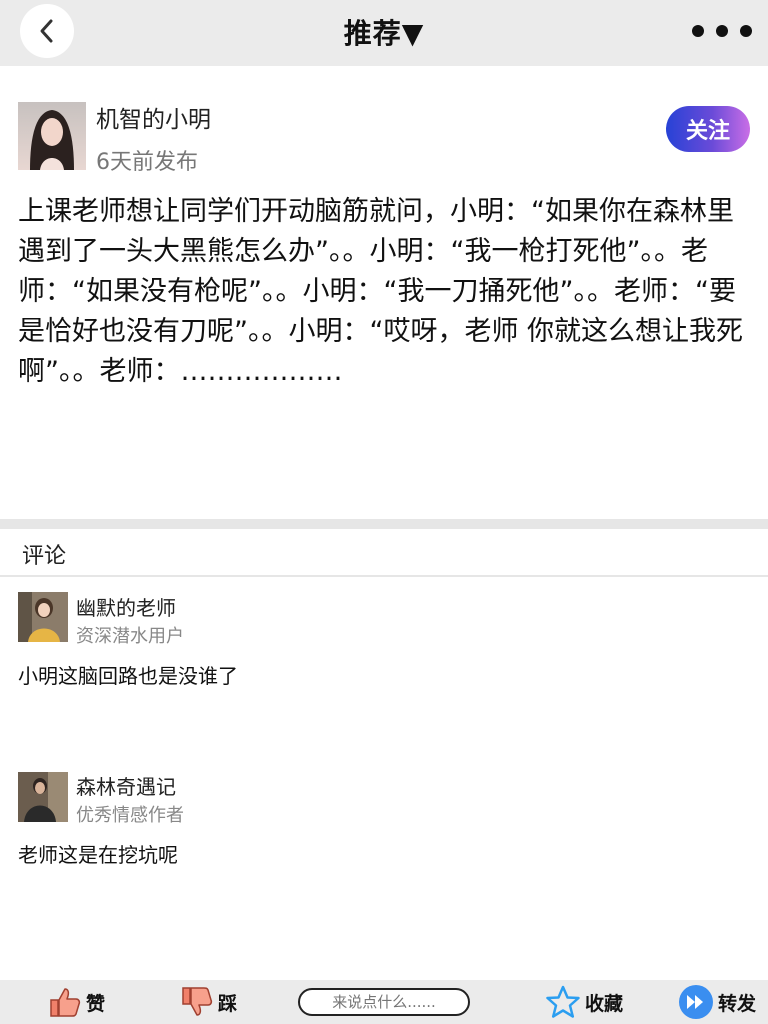 The width and height of the screenshot is (768, 1024). What do you see at coordinates (563, 1001) in the screenshot?
I see `star-icon` at bounding box center [563, 1001].